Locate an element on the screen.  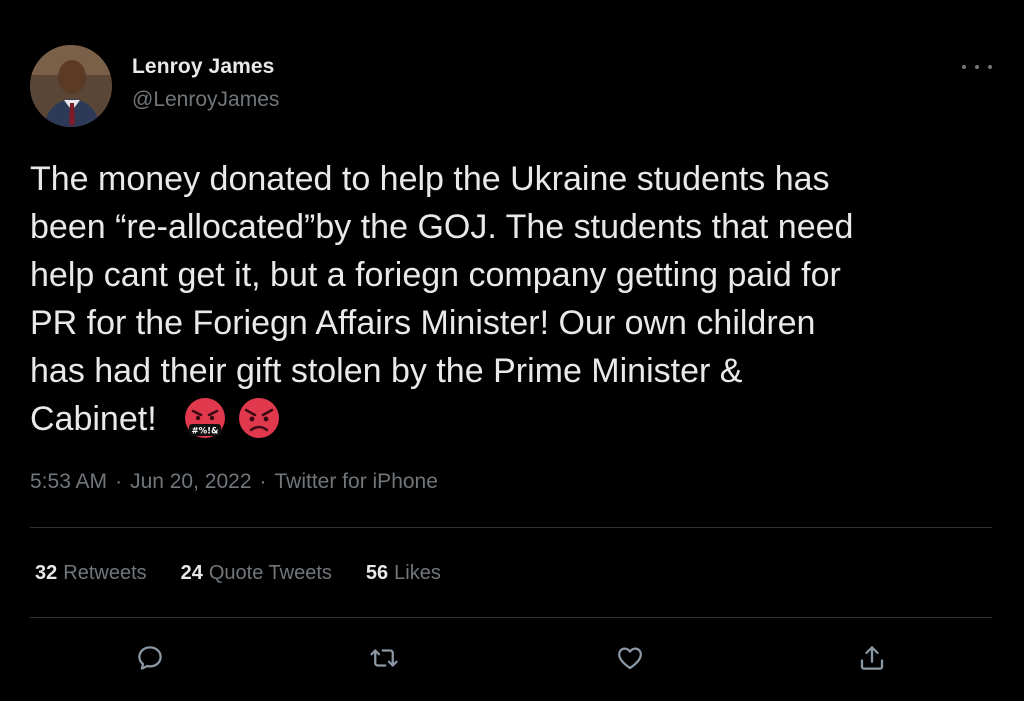
tweet-source: Twitter for iPhone is located at coordinates (356, 482).